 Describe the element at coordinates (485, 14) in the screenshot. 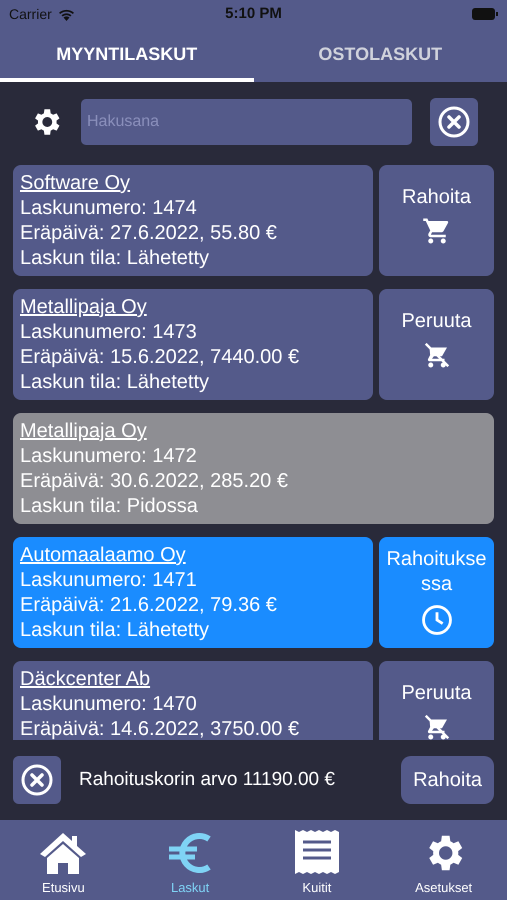

I see `battery-icon` at that location.